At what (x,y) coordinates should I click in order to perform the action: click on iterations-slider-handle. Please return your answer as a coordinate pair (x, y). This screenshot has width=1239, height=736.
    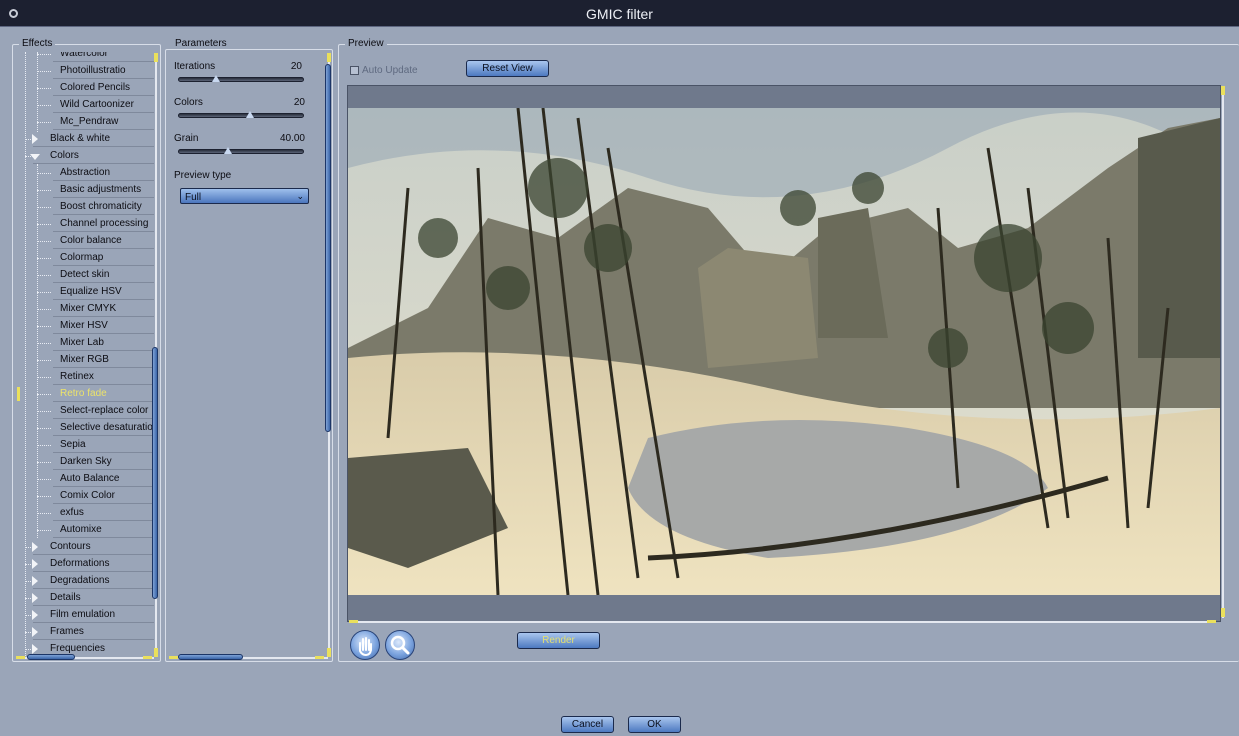
    Looking at the image, I should click on (216, 78).